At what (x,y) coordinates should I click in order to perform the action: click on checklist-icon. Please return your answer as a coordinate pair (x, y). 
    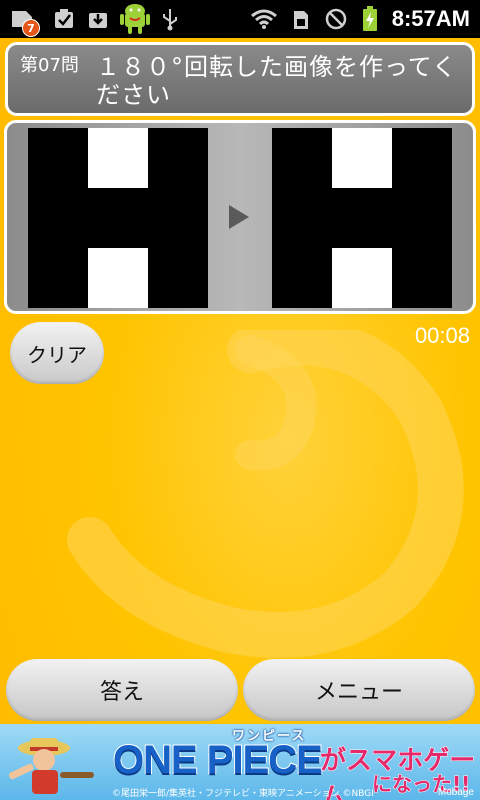
    Looking at the image, I should click on (64, 19).